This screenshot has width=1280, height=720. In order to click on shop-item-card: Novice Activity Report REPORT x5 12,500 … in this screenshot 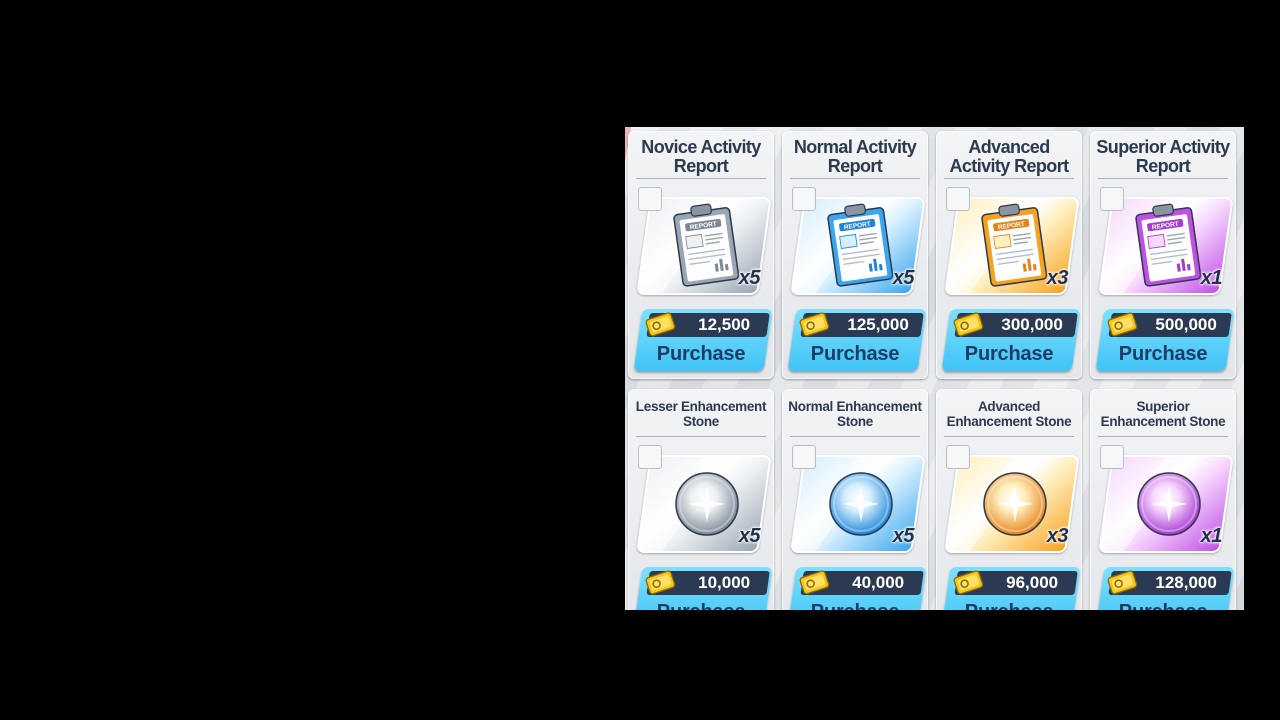, I will do `click(701, 255)`.